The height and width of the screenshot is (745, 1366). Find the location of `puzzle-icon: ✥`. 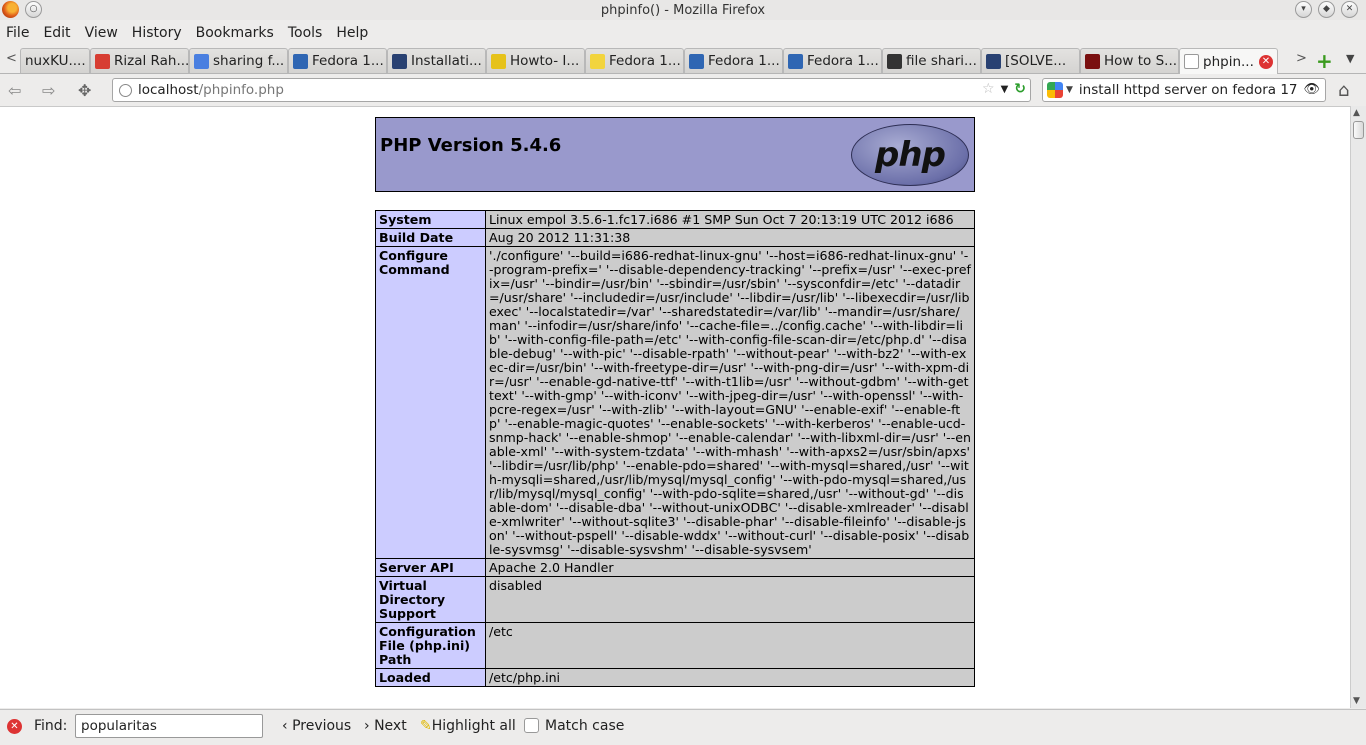

puzzle-icon: ✥ is located at coordinates (84, 90).